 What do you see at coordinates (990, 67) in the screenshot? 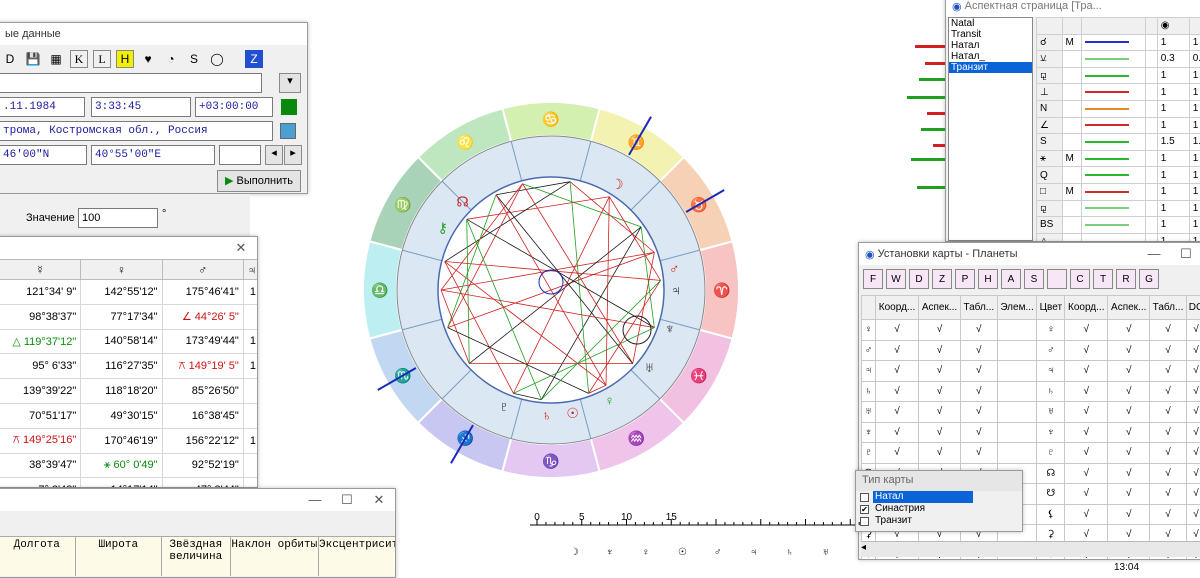
I see `list-item: Транзит` at bounding box center [990, 67].